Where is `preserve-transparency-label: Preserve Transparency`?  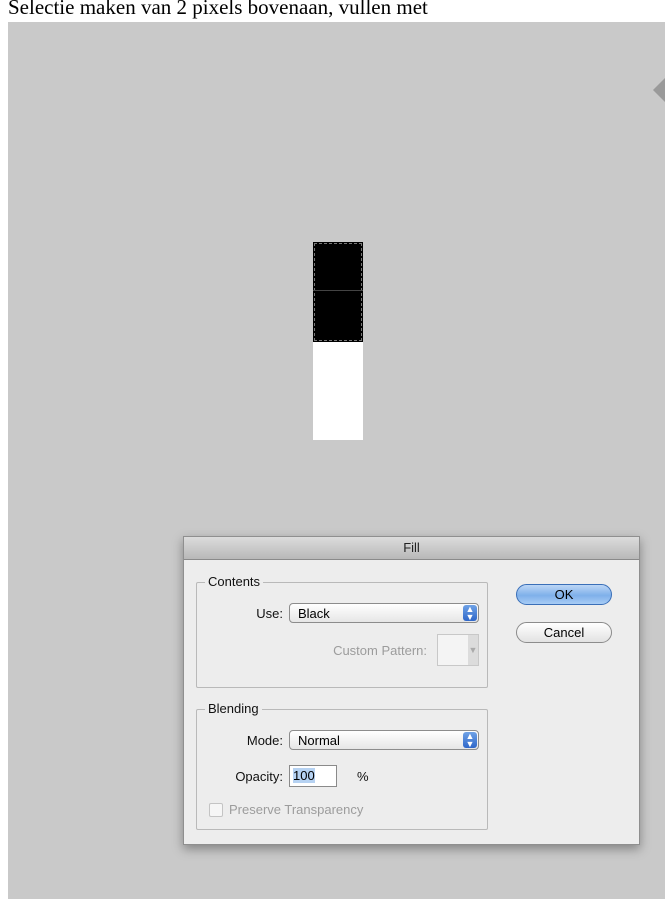
preserve-transparency-label: Preserve Transparency is located at coordinates (296, 809).